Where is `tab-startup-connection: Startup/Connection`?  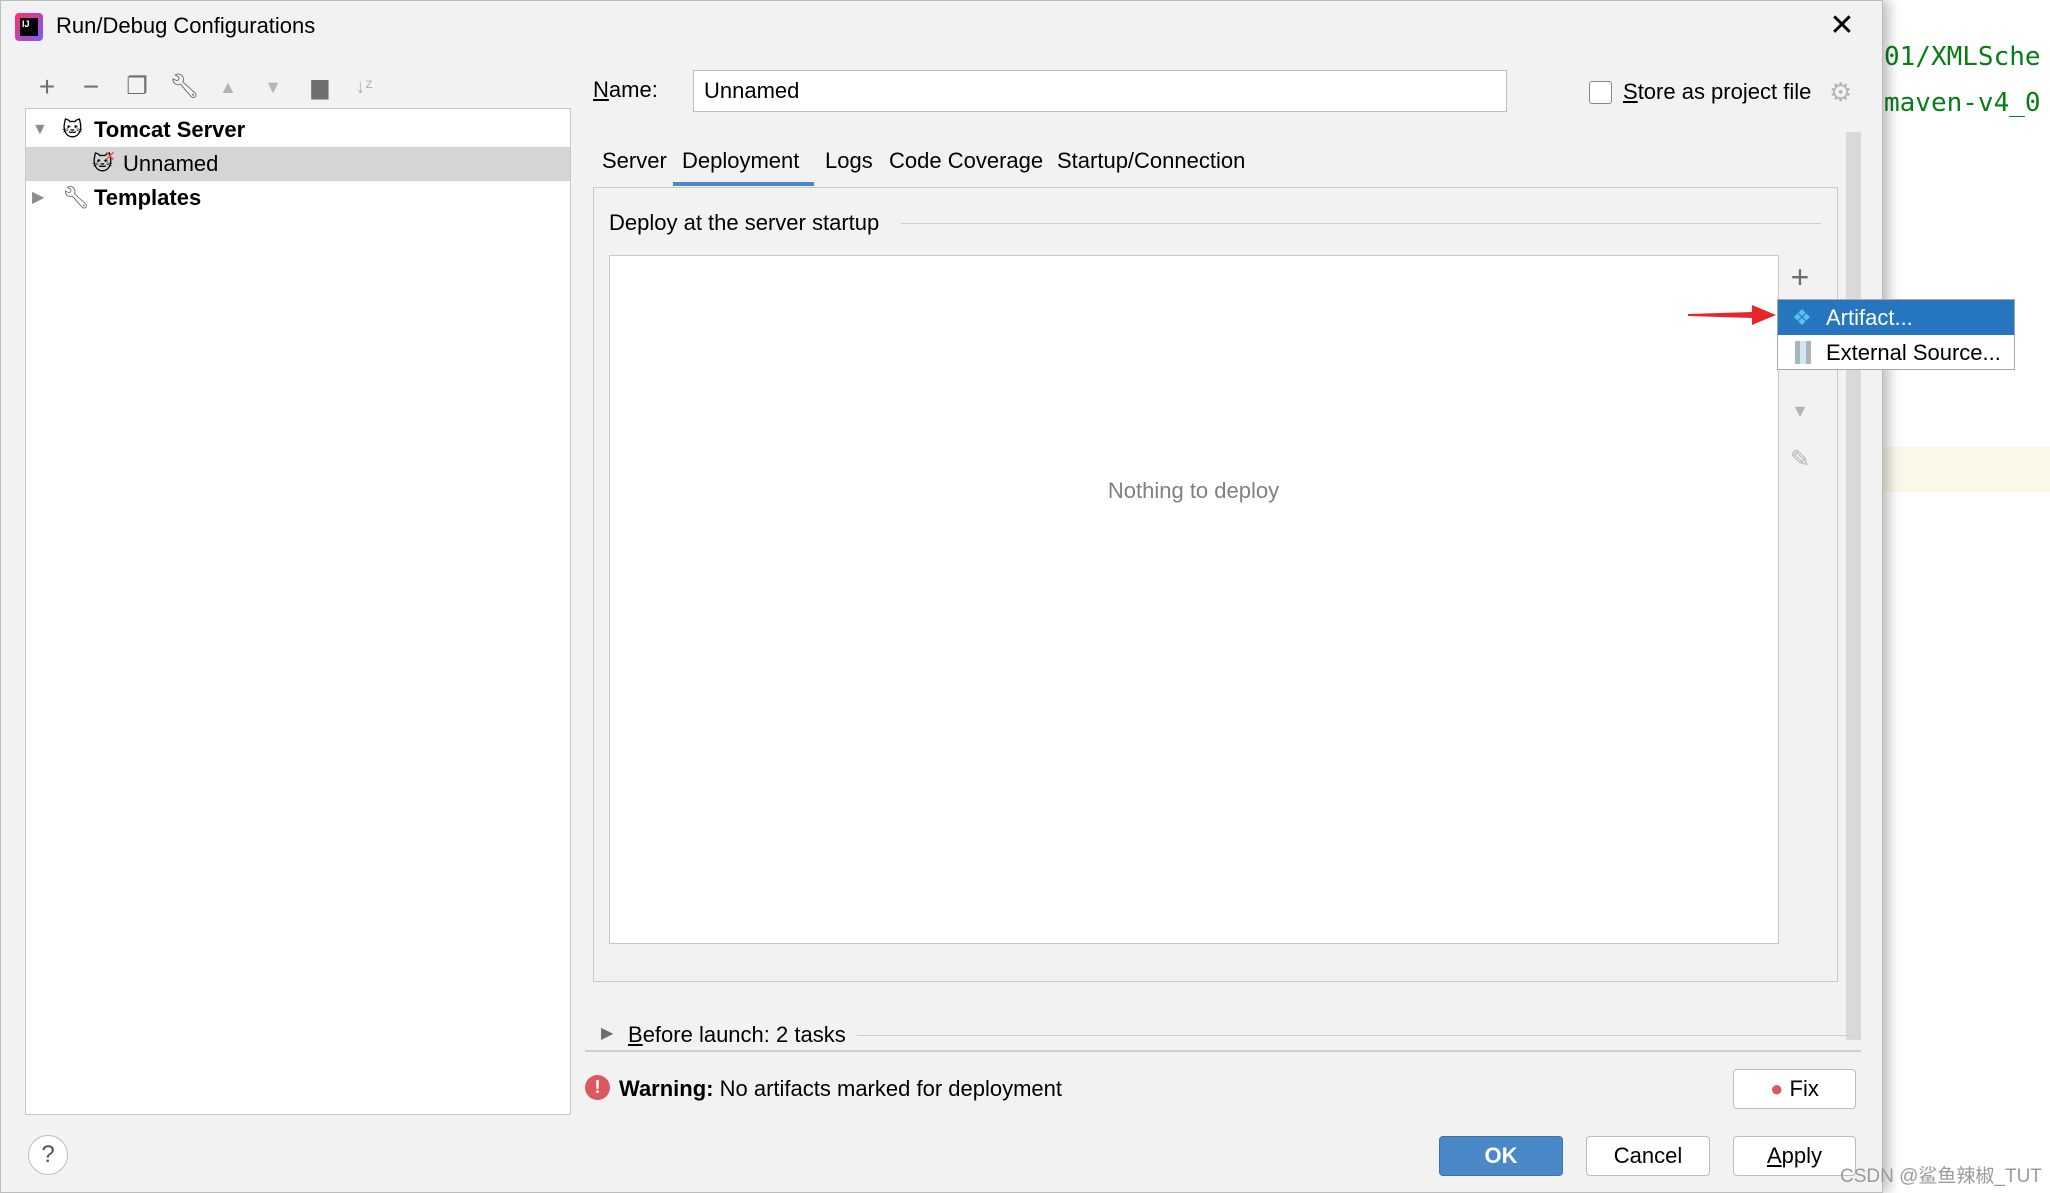 tab-startup-connection: Startup/Connection is located at coordinates (1151, 161).